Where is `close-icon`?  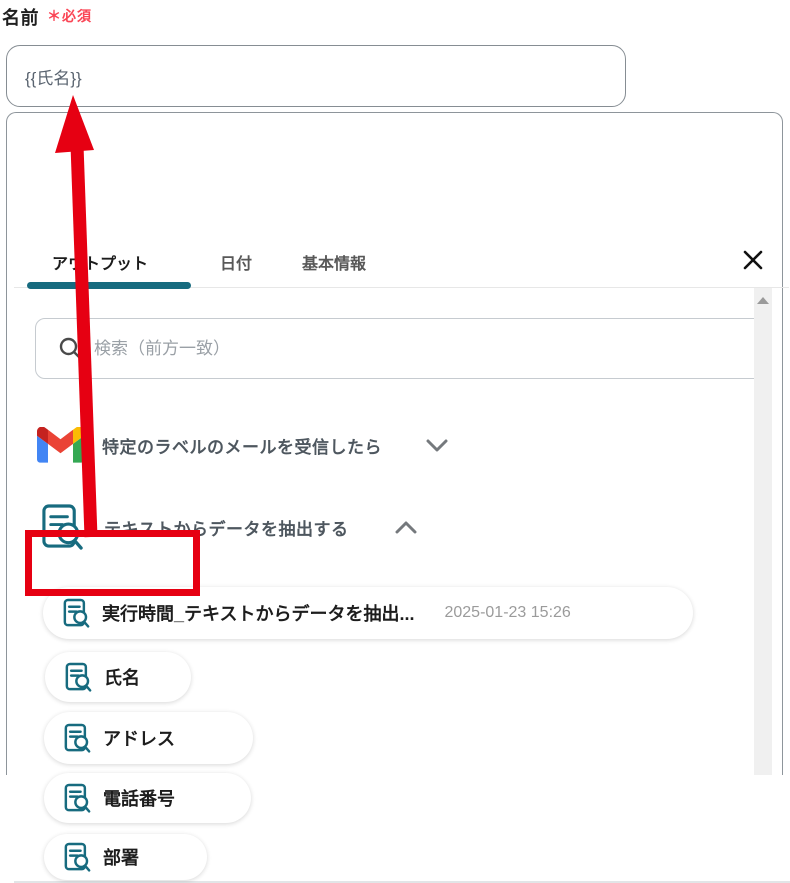 close-icon is located at coordinates (753, 260).